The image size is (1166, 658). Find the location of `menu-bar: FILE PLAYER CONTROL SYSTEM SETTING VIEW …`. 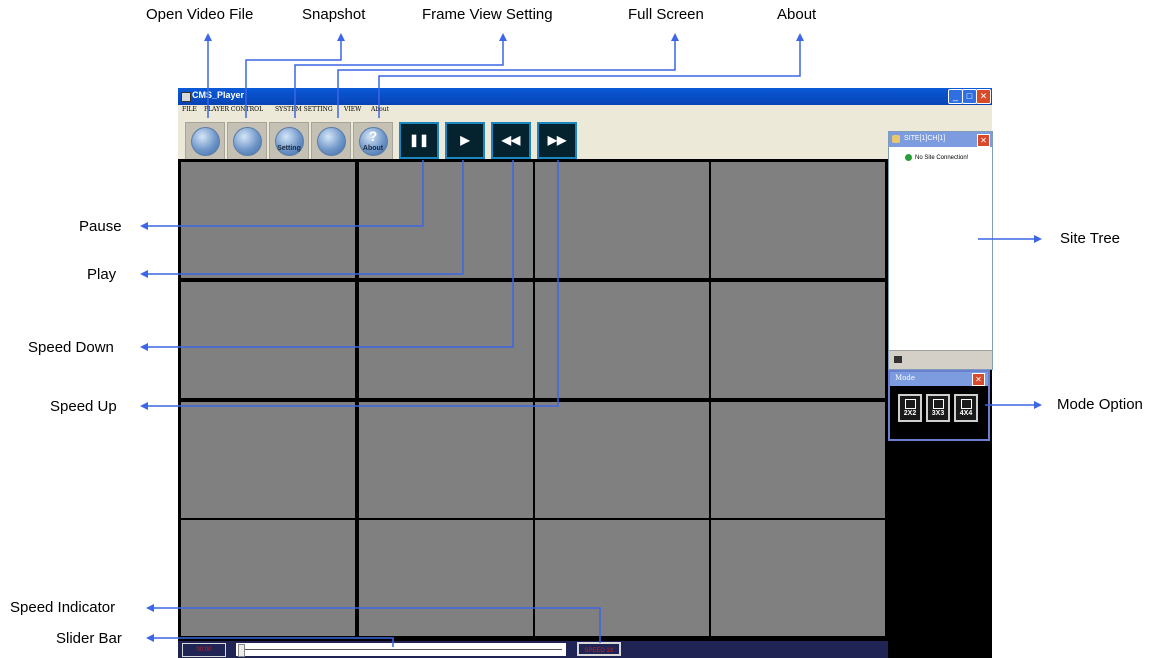

menu-bar: FILE PLAYER CONTROL SYSTEM SETTING VIEW … is located at coordinates (585, 111).